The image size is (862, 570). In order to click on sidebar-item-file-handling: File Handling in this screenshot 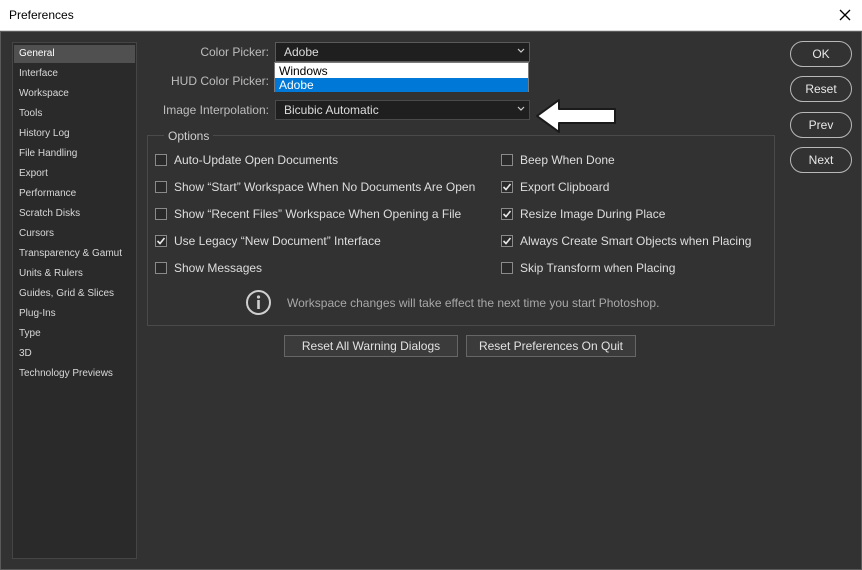, I will do `click(74, 154)`.